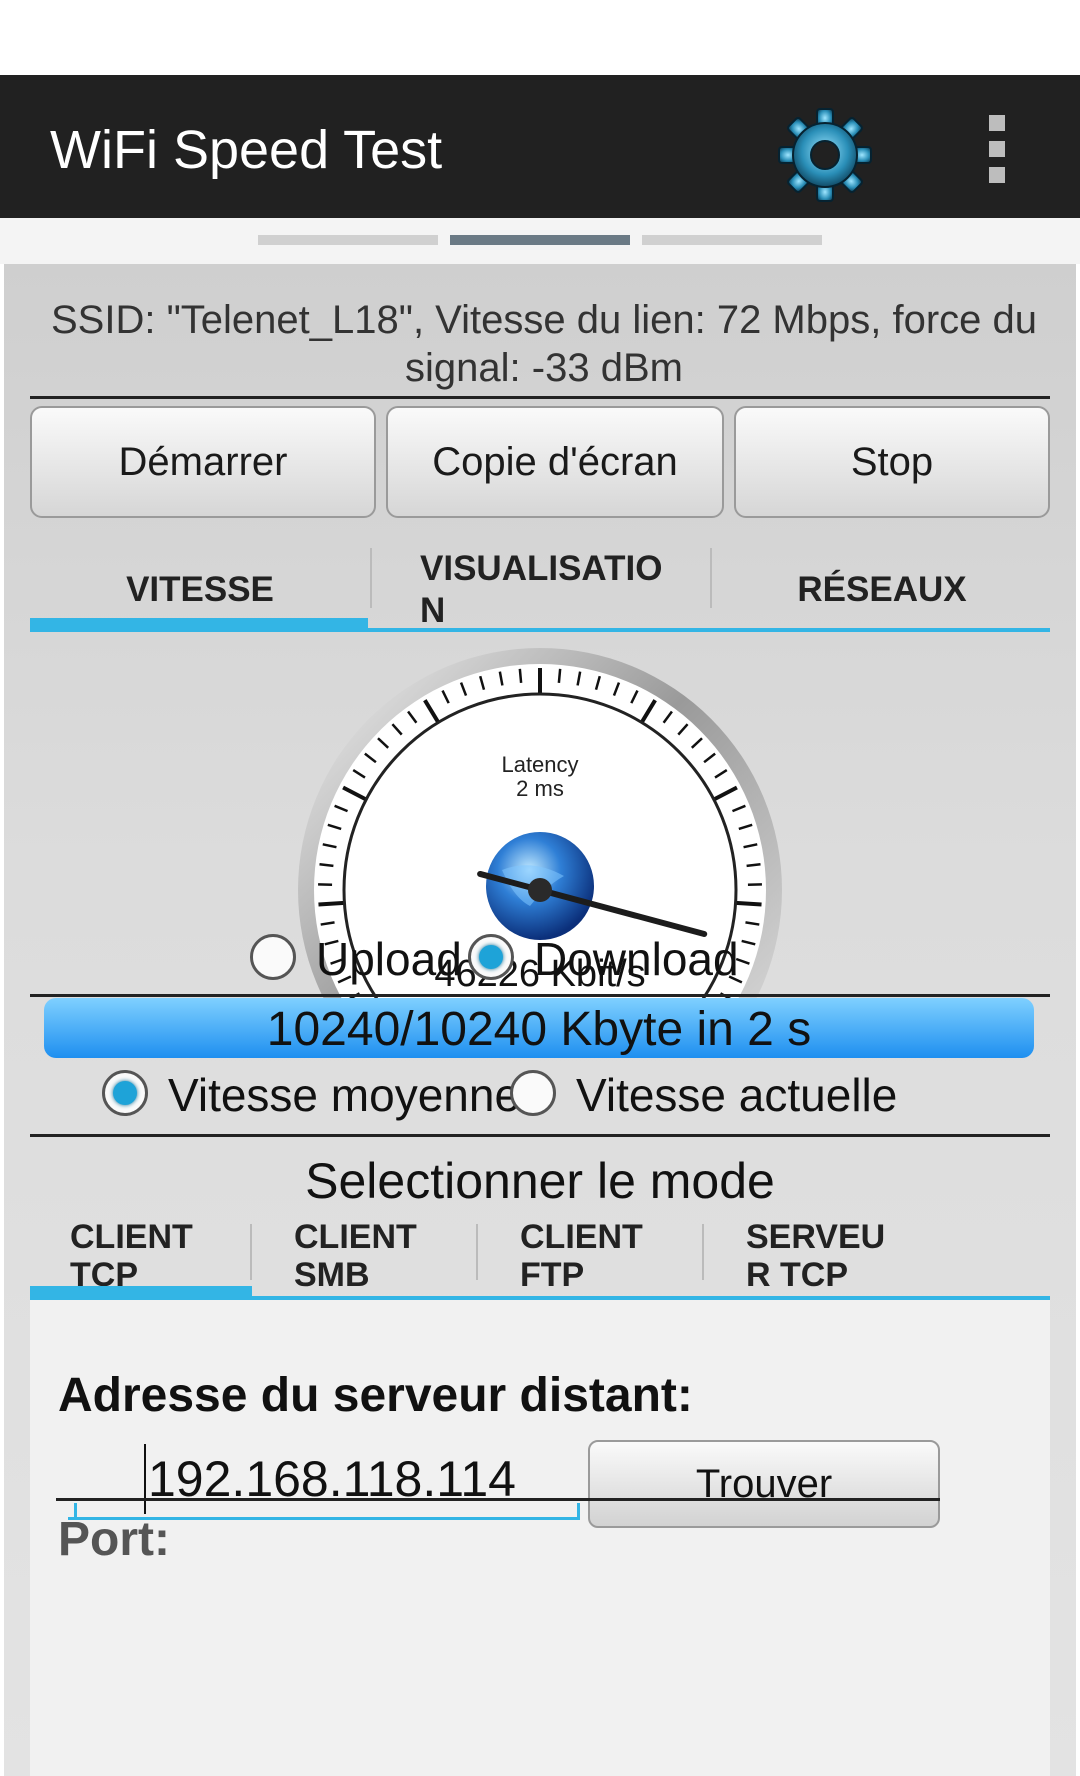 The height and width of the screenshot is (1776, 1080). I want to click on tab-visualisation: VISUALISATIO N, so click(544, 590).